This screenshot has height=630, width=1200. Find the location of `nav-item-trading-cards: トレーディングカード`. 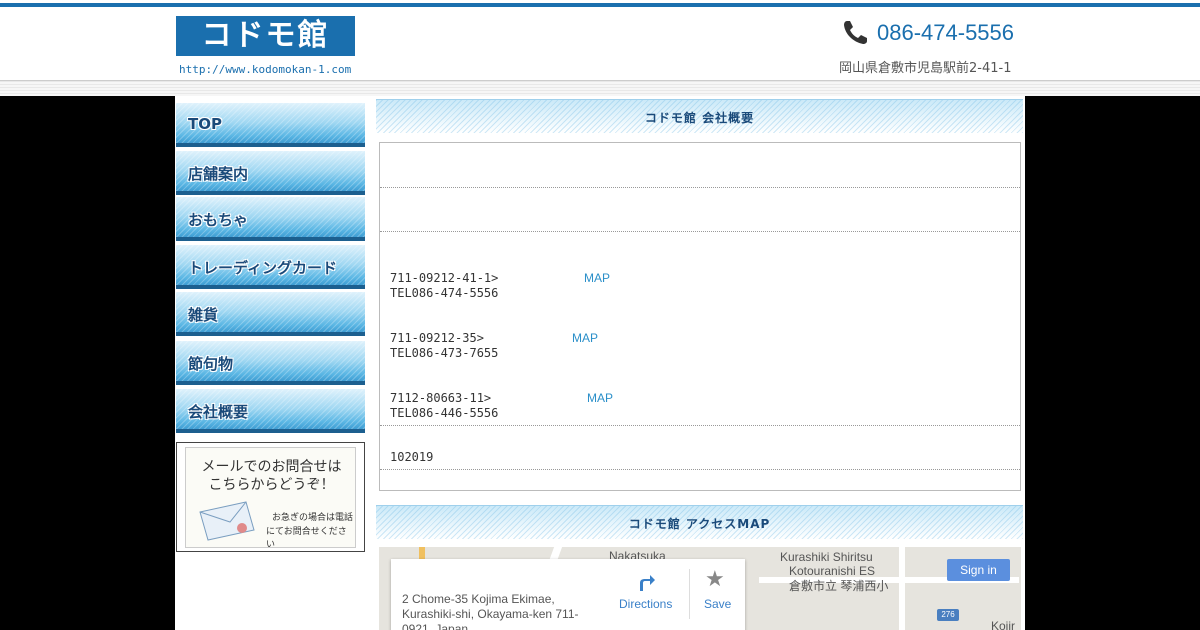

nav-item-trading-cards: トレーディングカード is located at coordinates (270, 268).